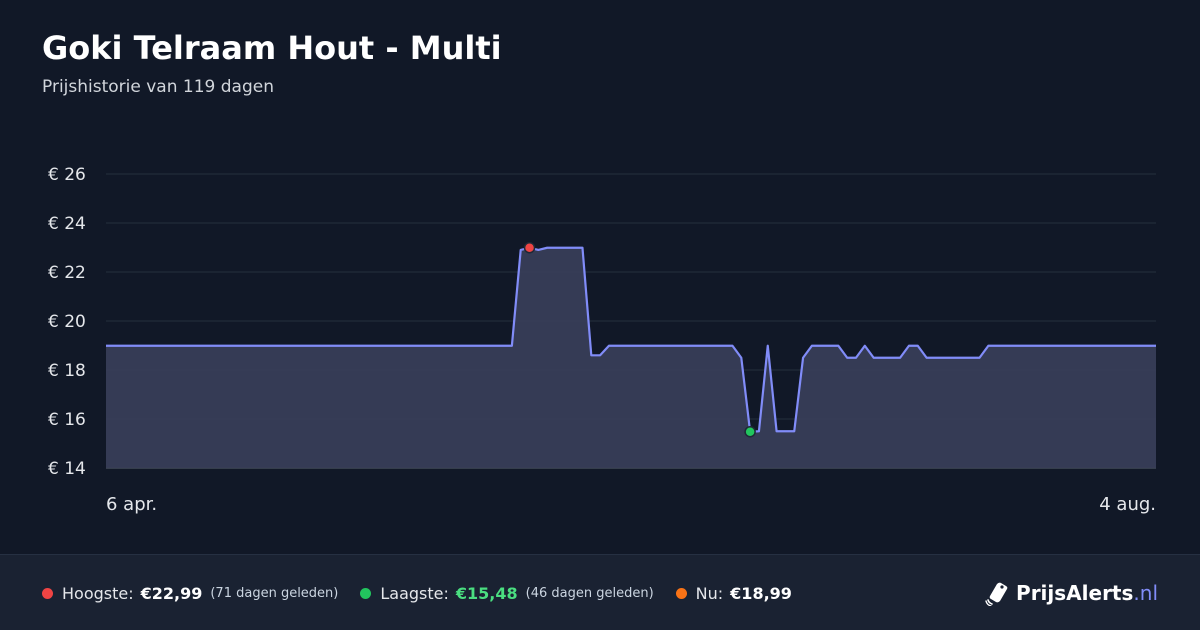  What do you see at coordinates (529, 247) in the screenshot?
I see `highest-marker` at bounding box center [529, 247].